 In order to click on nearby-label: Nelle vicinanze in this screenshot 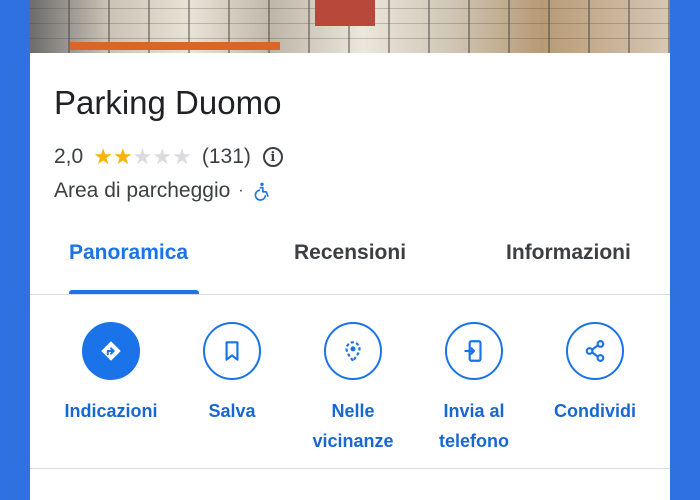, I will do `click(352, 426)`.